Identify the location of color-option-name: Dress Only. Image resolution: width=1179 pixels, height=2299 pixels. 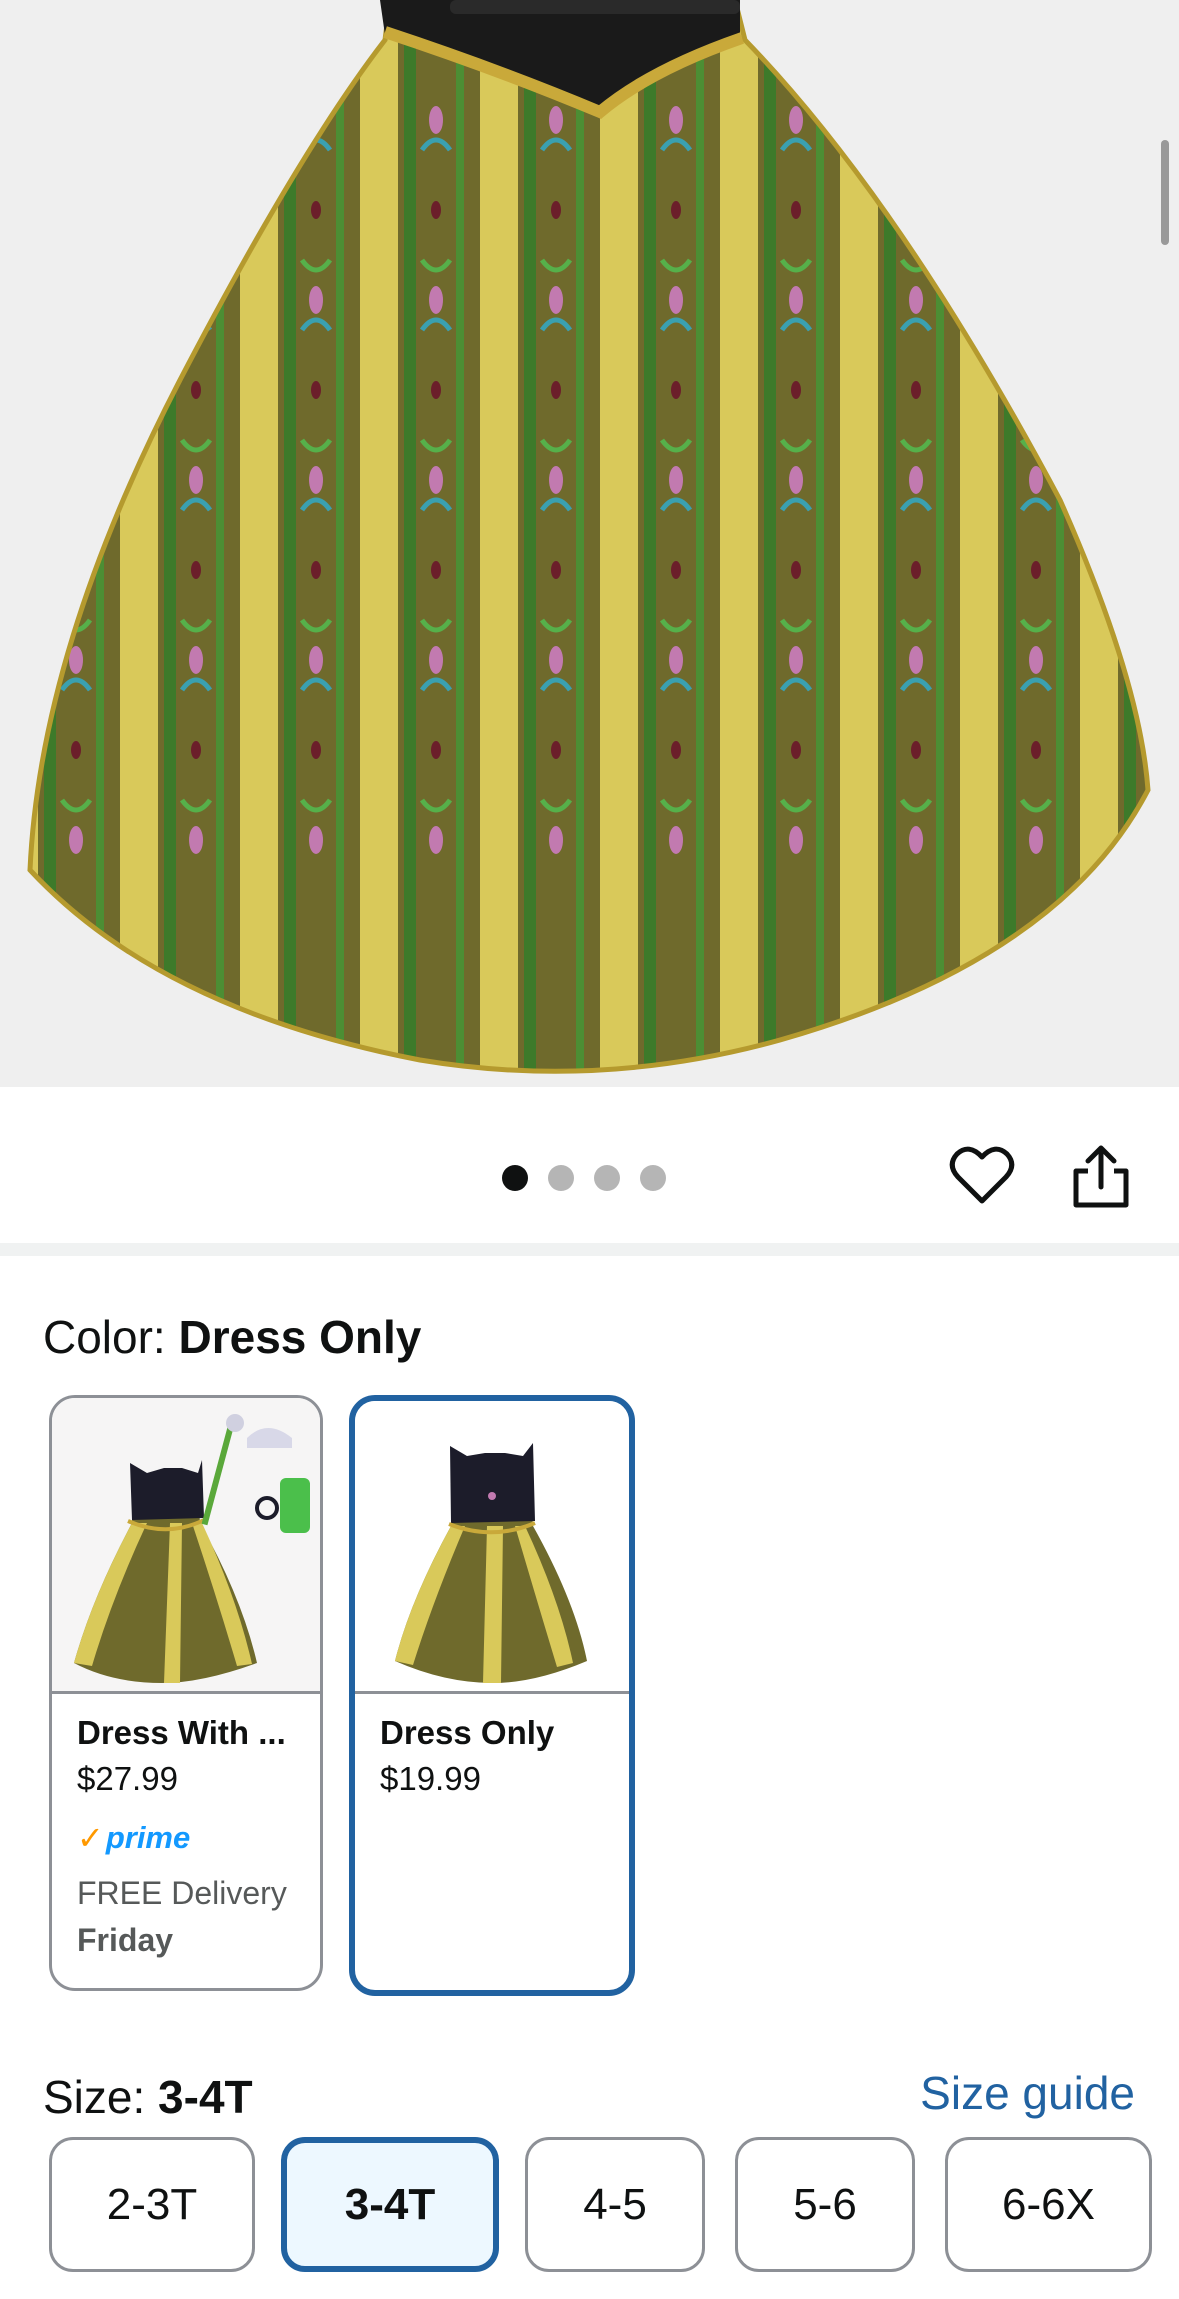
(467, 1732).